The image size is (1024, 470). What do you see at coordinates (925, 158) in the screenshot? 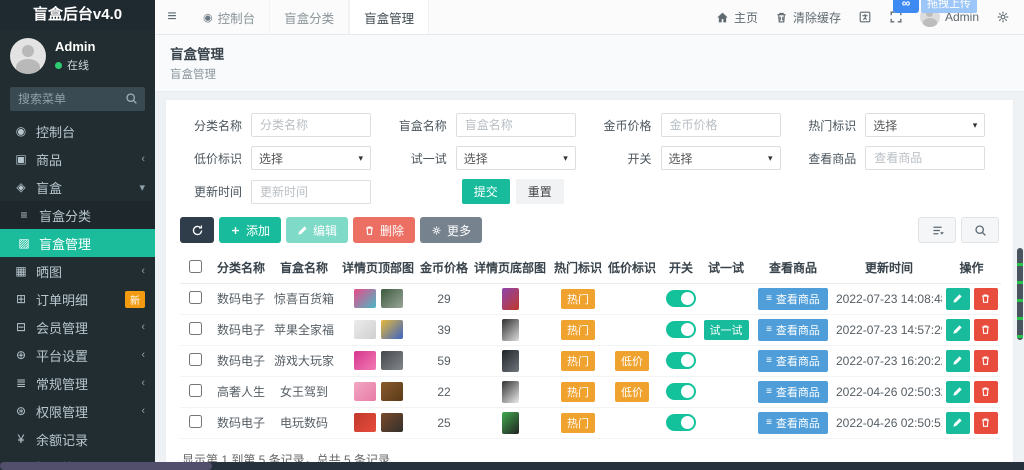
I see `filter-input-view-goods` at bounding box center [925, 158].